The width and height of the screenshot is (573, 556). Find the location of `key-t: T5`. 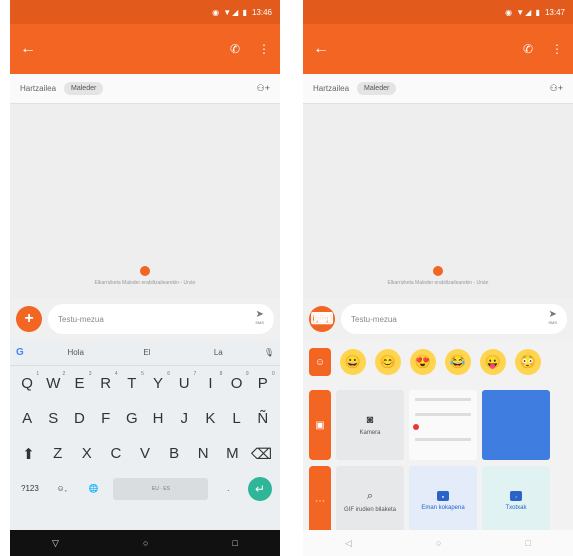

key-t: T5 is located at coordinates (132, 381).